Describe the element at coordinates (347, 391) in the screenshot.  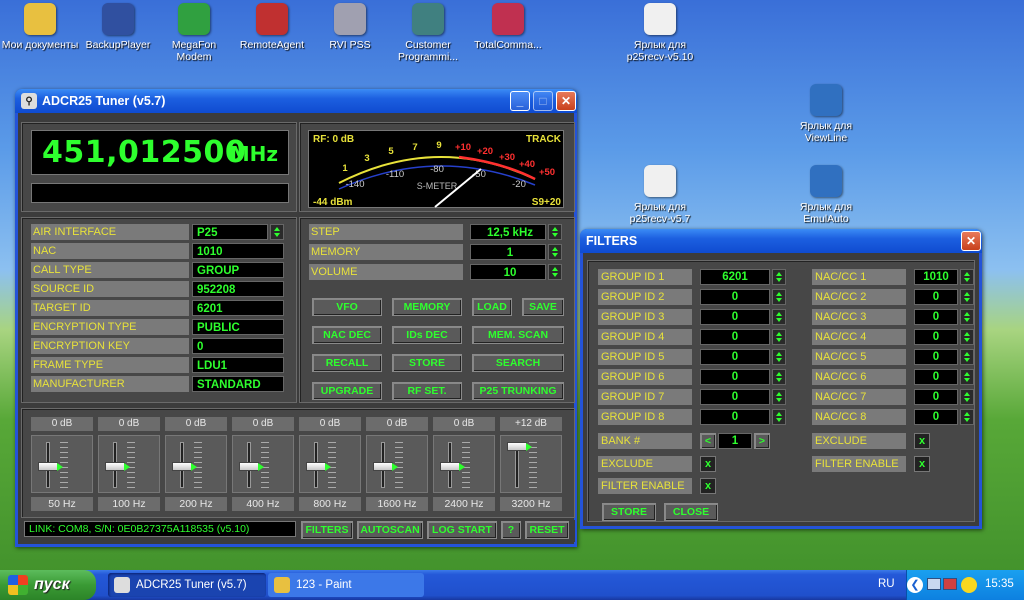
I see `upgrade-button: UPGRADE` at that location.